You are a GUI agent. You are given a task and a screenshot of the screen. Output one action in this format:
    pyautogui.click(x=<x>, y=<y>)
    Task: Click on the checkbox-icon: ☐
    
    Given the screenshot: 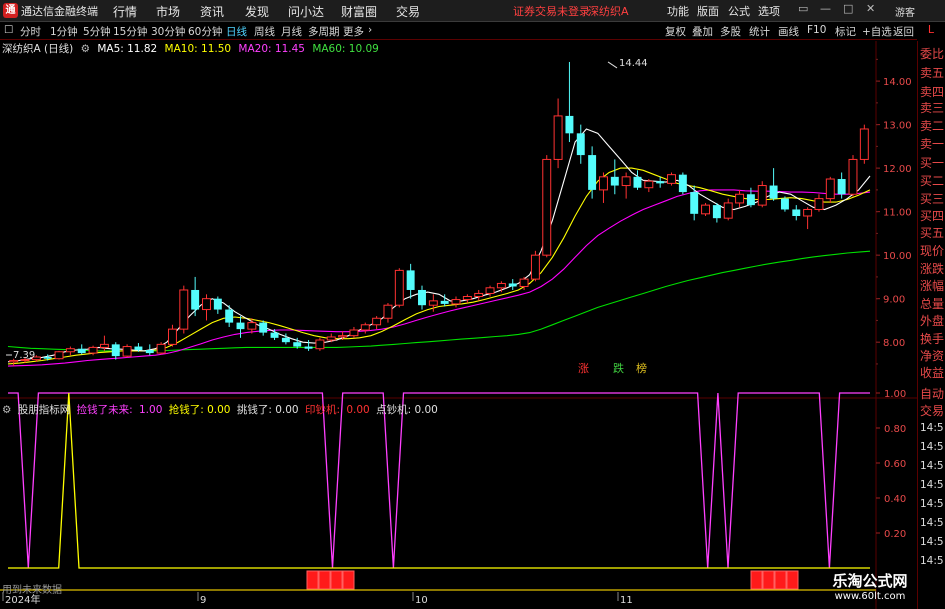 What is the action you would take?
    pyautogui.click(x=8, y=30)
    